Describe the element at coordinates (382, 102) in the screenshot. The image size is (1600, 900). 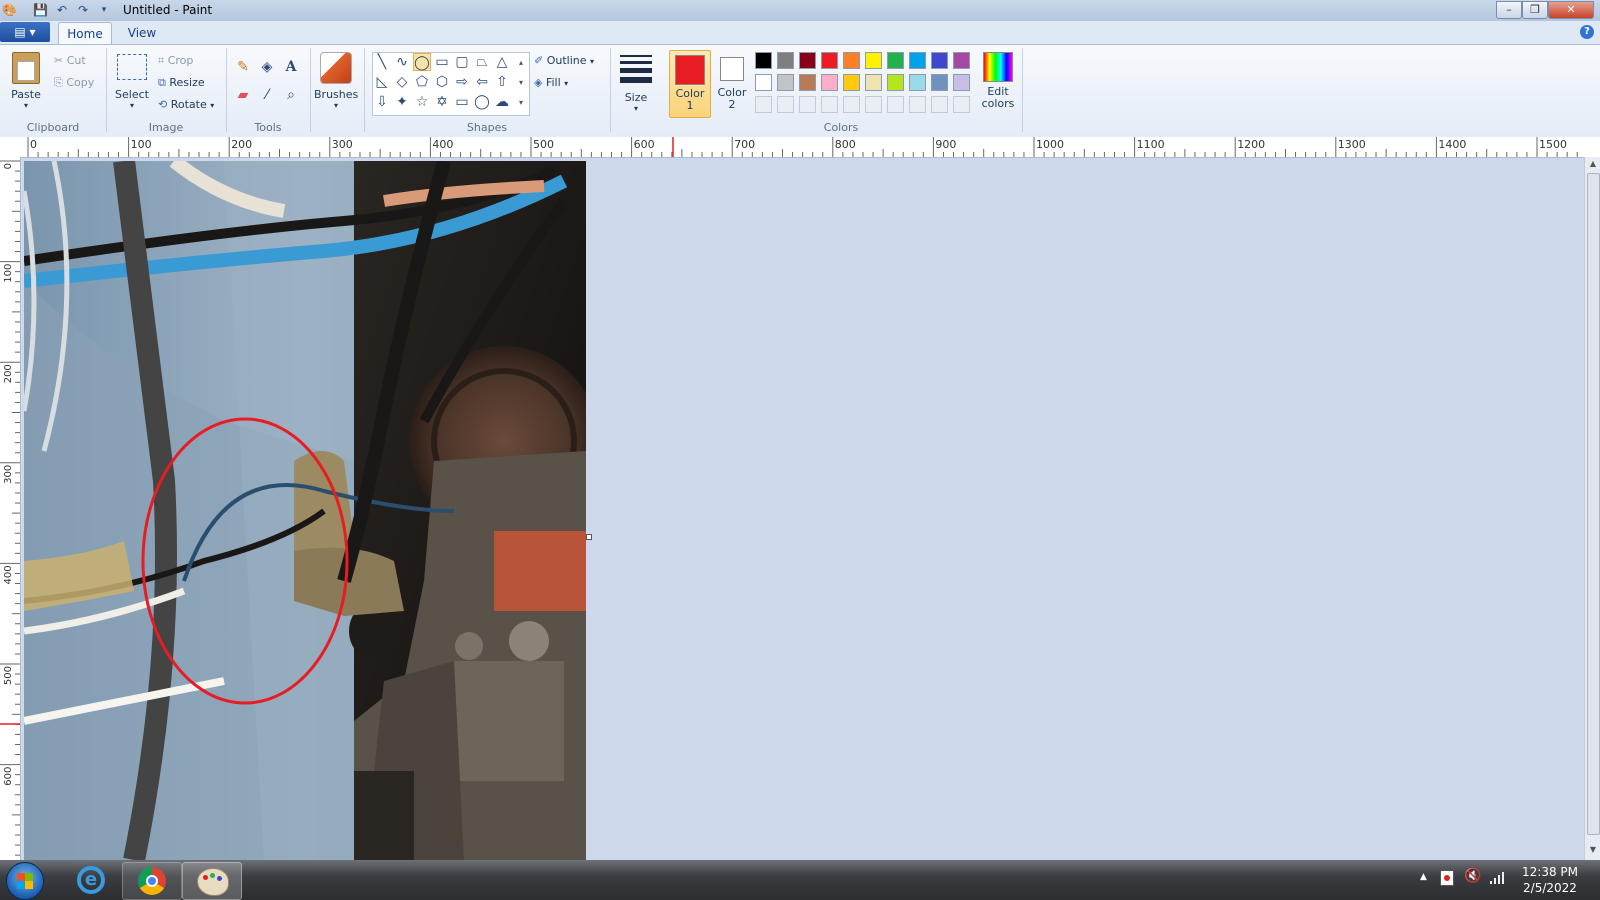
I see `down-arrow-shape-icon: ⇩` at that location.